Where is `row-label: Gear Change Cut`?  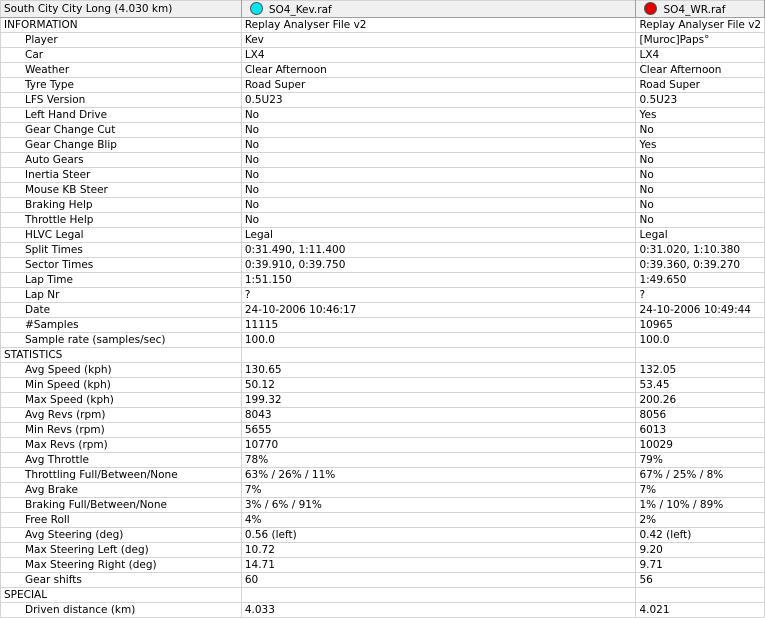 row-label: Gear Change Cut is located at coordinates (121, 130).